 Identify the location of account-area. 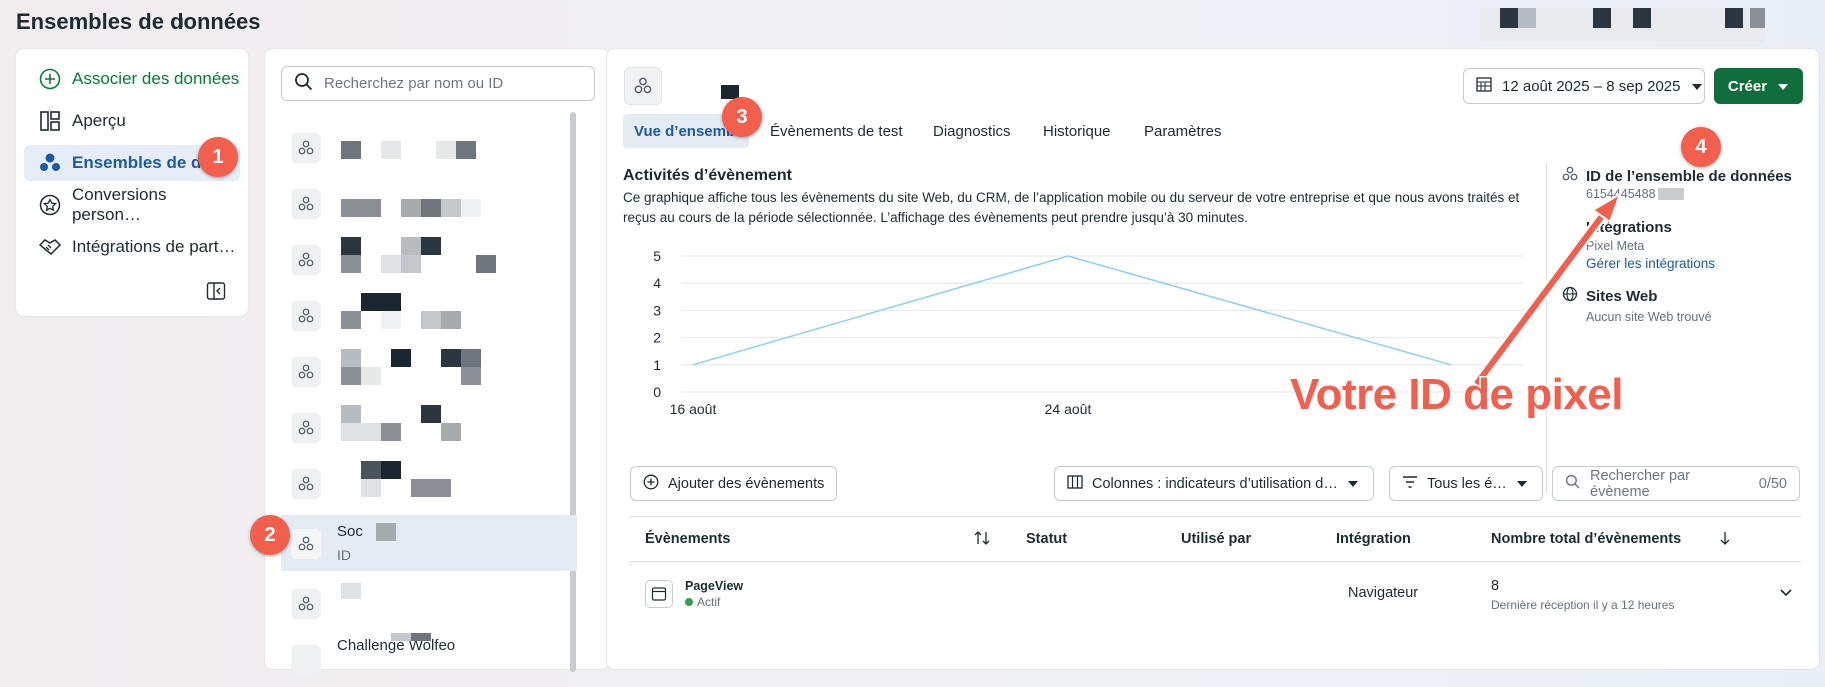
(1622, 25).